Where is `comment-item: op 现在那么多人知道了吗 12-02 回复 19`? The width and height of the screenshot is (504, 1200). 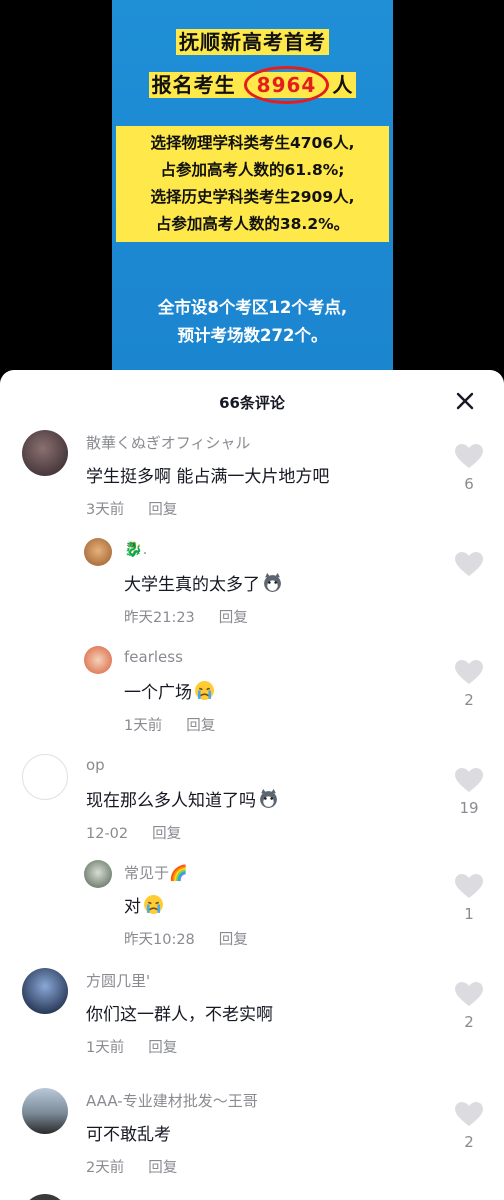 comment-item: op 现在那么多人知道了吗 12-02 回复 19 is located at coordinates (252, 802).